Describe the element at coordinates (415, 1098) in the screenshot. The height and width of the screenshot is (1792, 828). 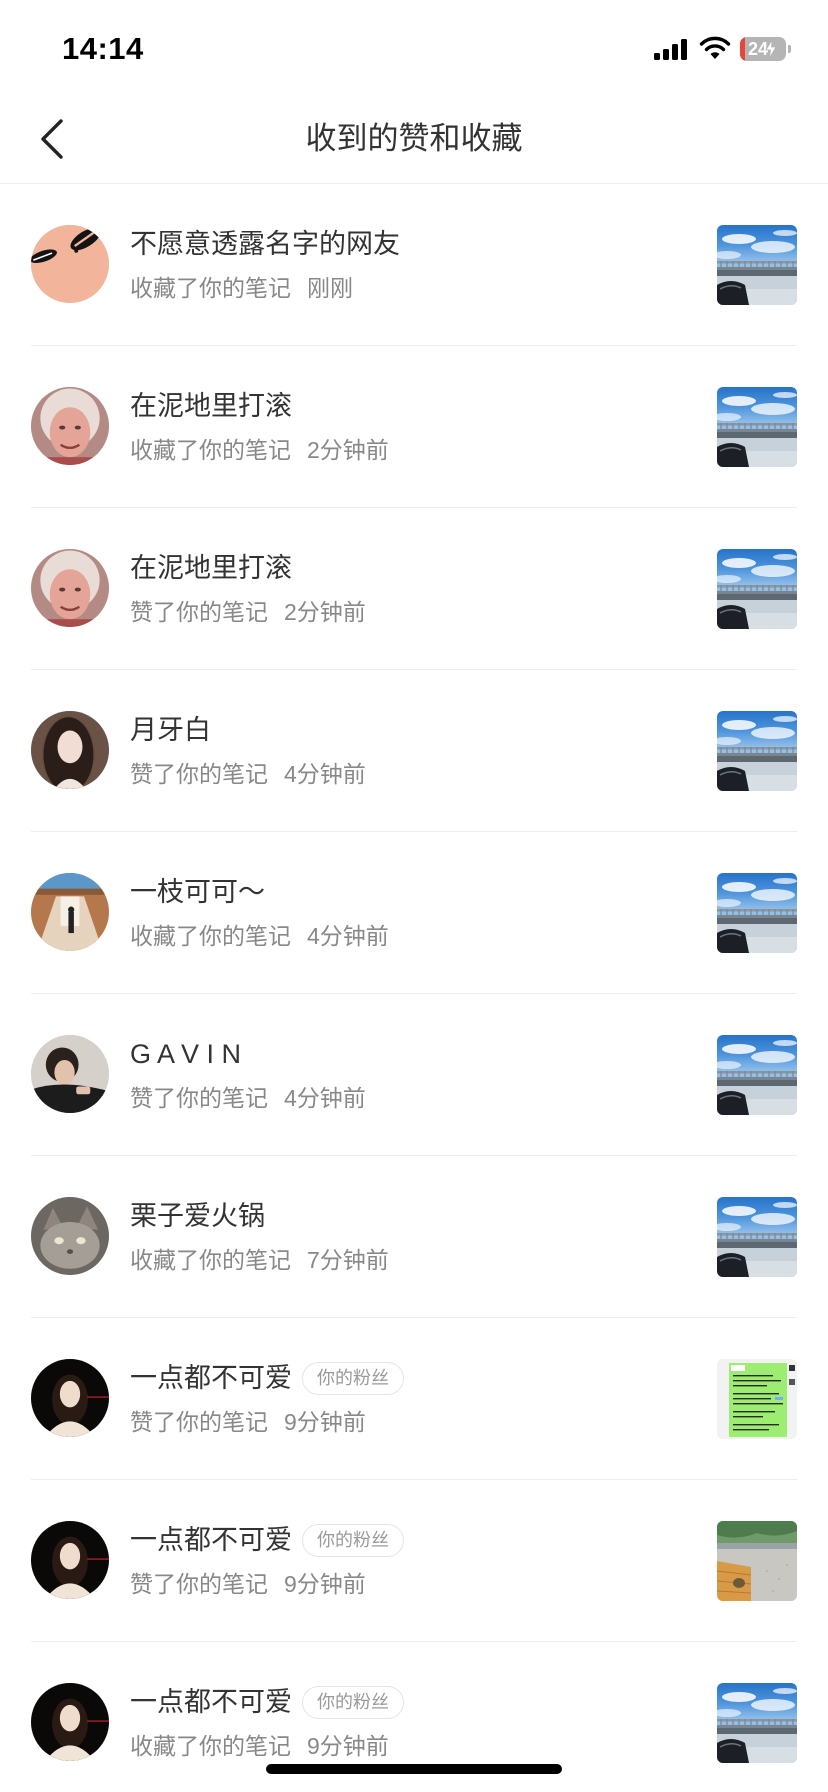
I see `activity-line: 赞了你的笔记 4分钟前` at that location.